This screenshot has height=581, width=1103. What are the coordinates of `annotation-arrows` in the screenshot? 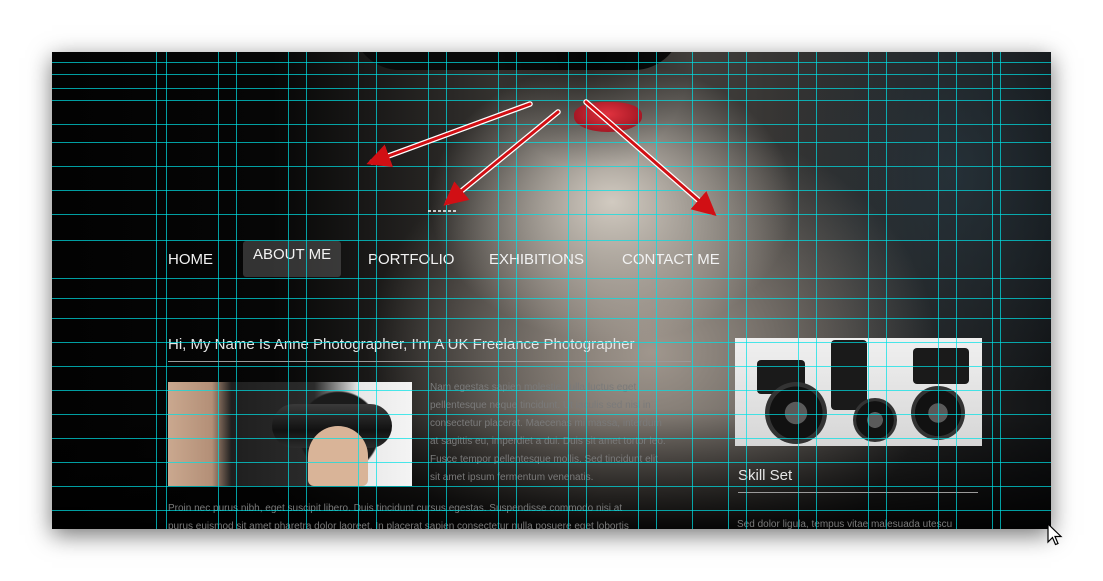 It's located at (541, 157).